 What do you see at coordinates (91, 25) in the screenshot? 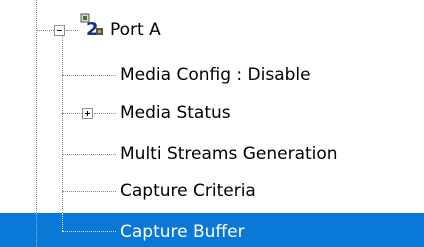
I see `port-device-icon: 2` at bounding box center [91, 25].